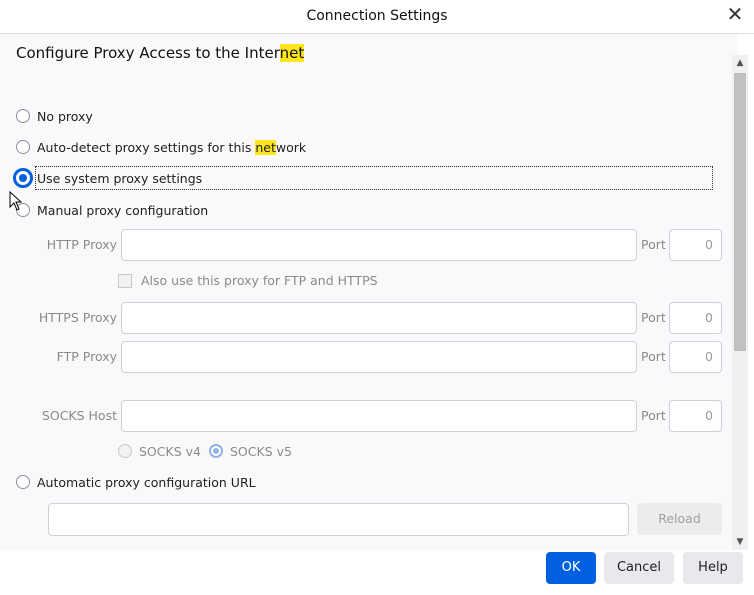 Image resolution: width=754 pixels, height=595 pixels. Describe the element at coordinates (653, 415) in the screenshot. I see `socks-port-label: Port` at that location.